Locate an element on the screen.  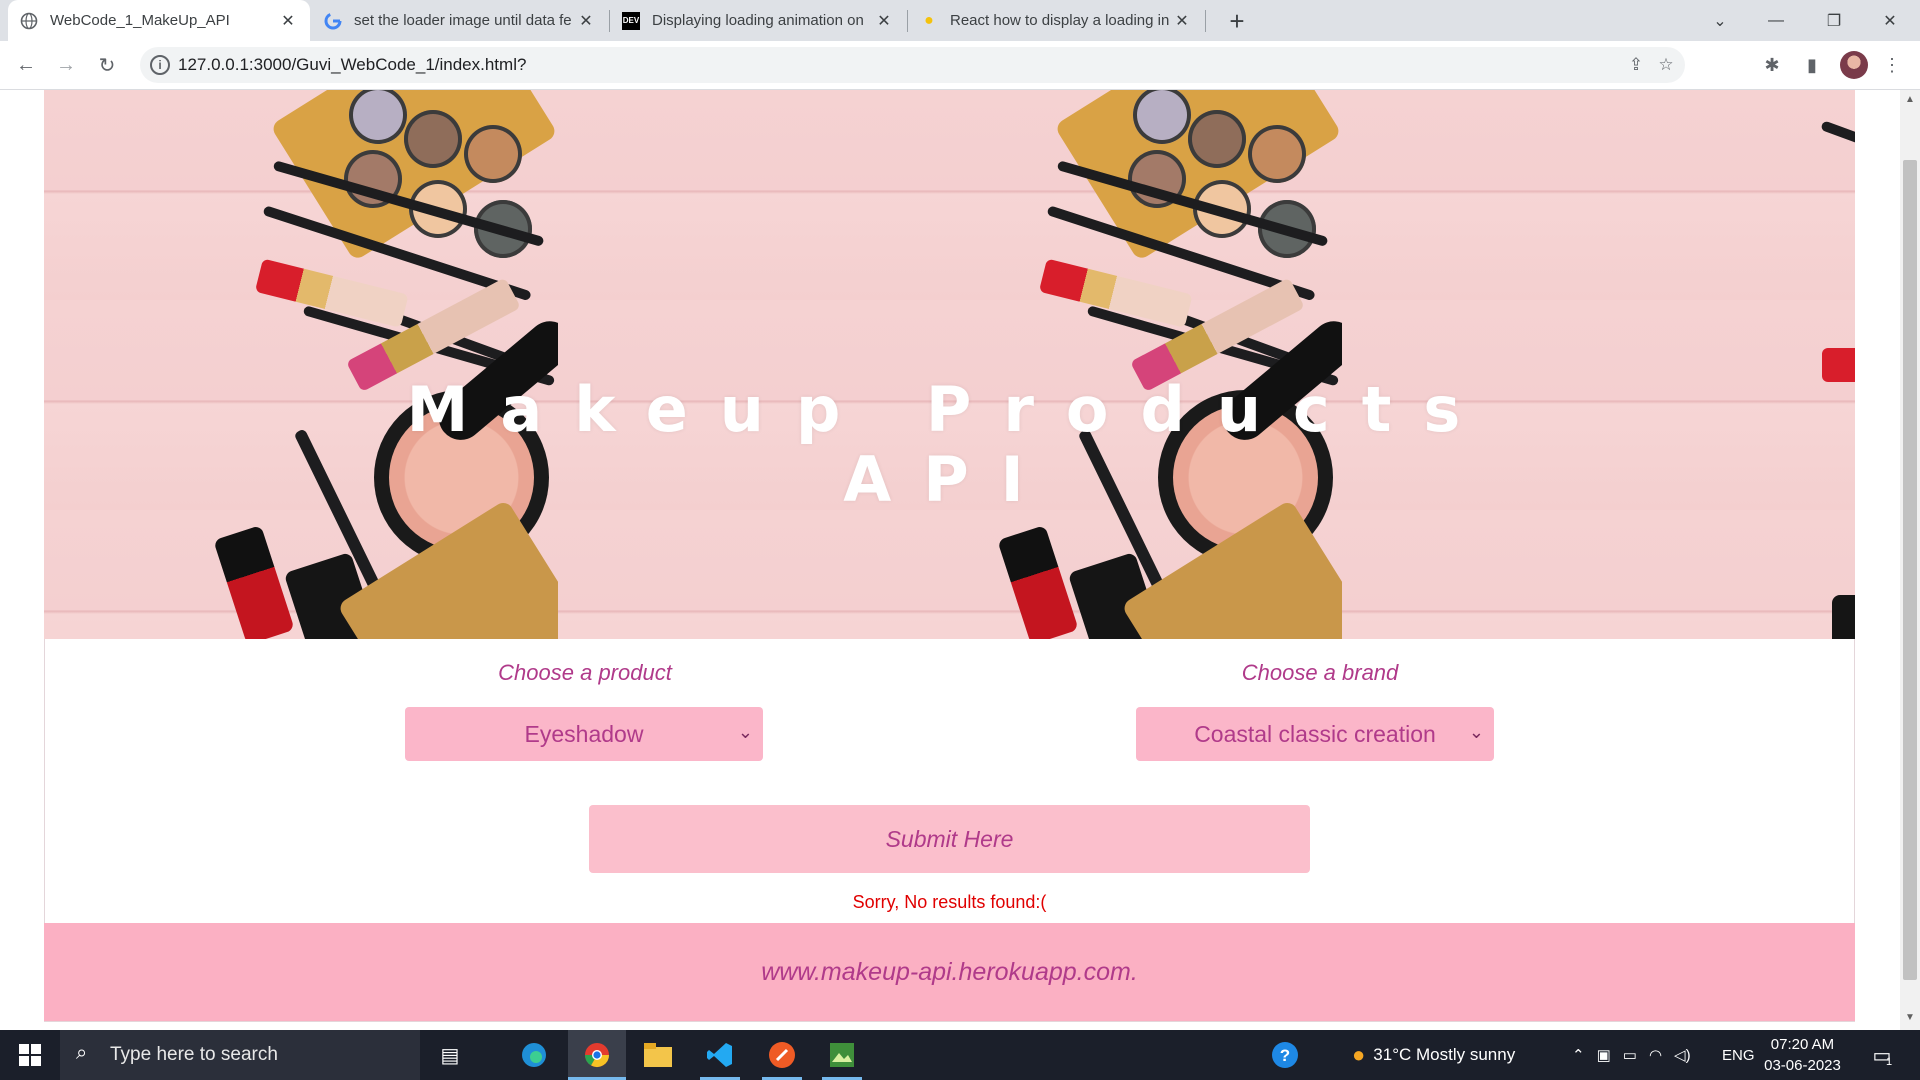
battery-icon: ▭ is located at coordinates (1630, 1055).